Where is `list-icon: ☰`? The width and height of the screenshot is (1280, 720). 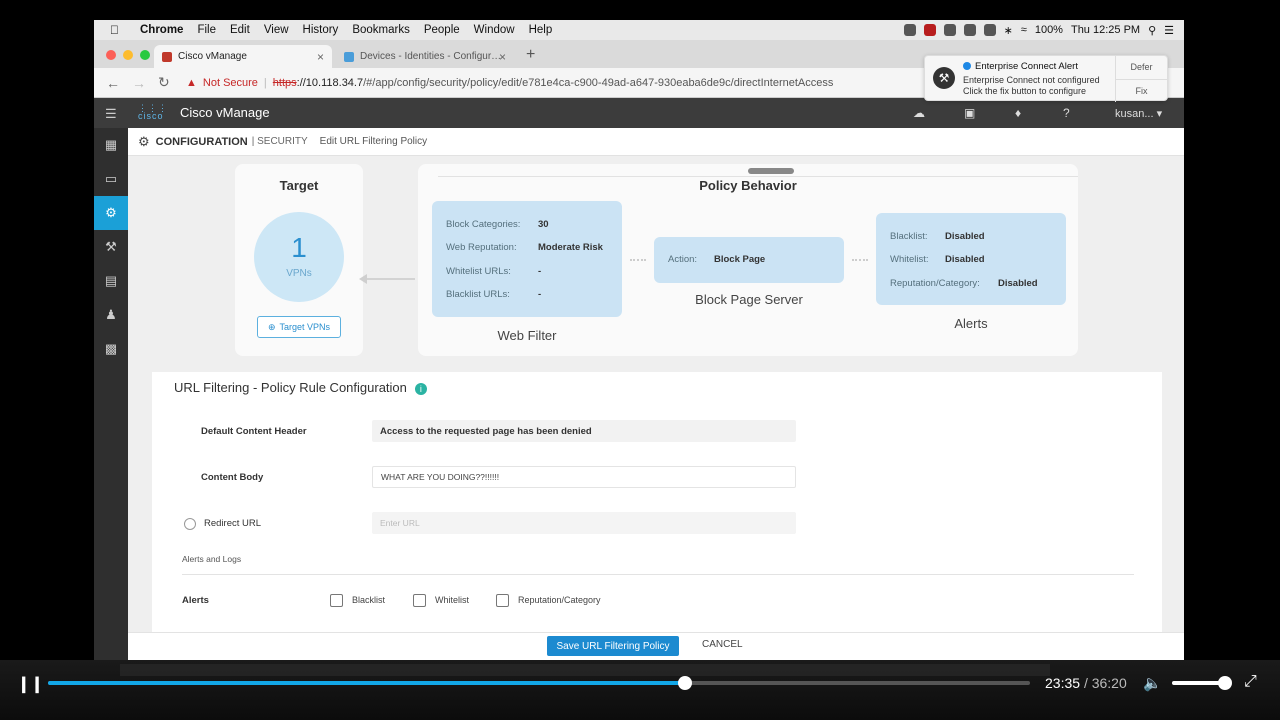 list-icon: ☰ is located at coordinates (1169, 30).